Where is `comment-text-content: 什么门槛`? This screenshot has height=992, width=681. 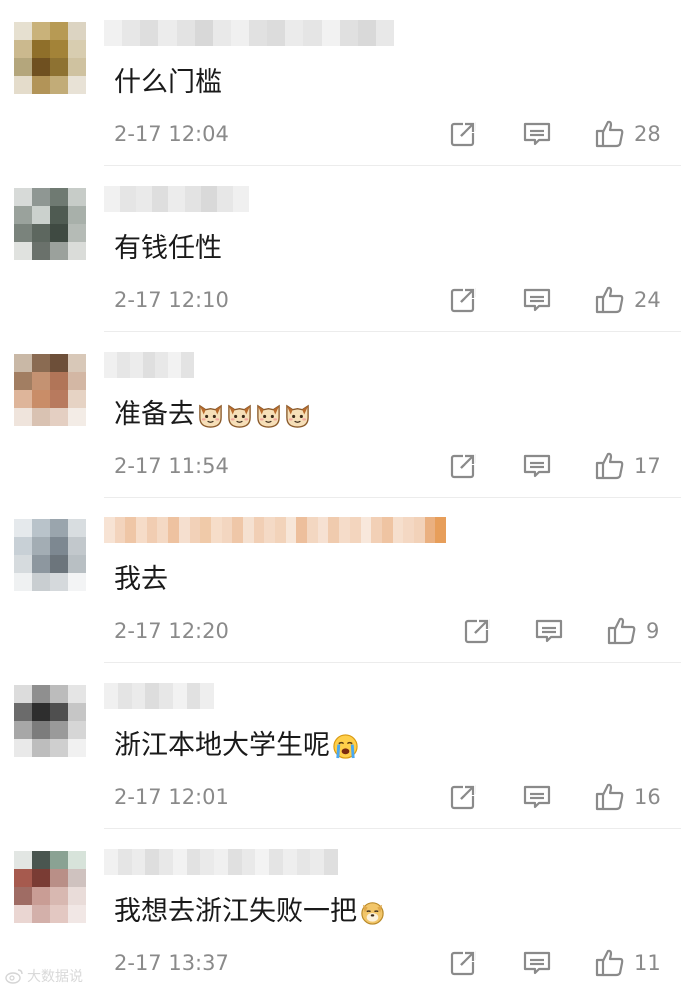
comment-text-content: 什么门槛 is located at coordinates (168, 82).